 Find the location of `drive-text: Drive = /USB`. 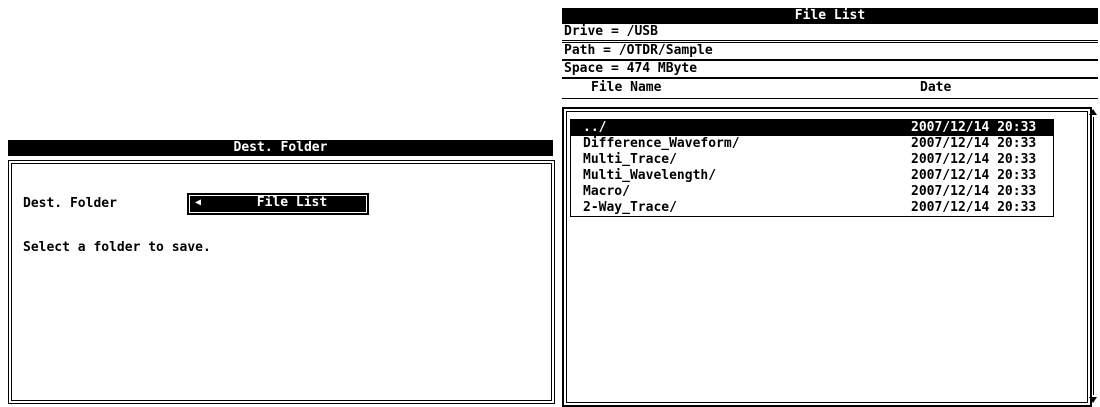

drive-text: Drive = /USB is located at coordinates (611, 31).